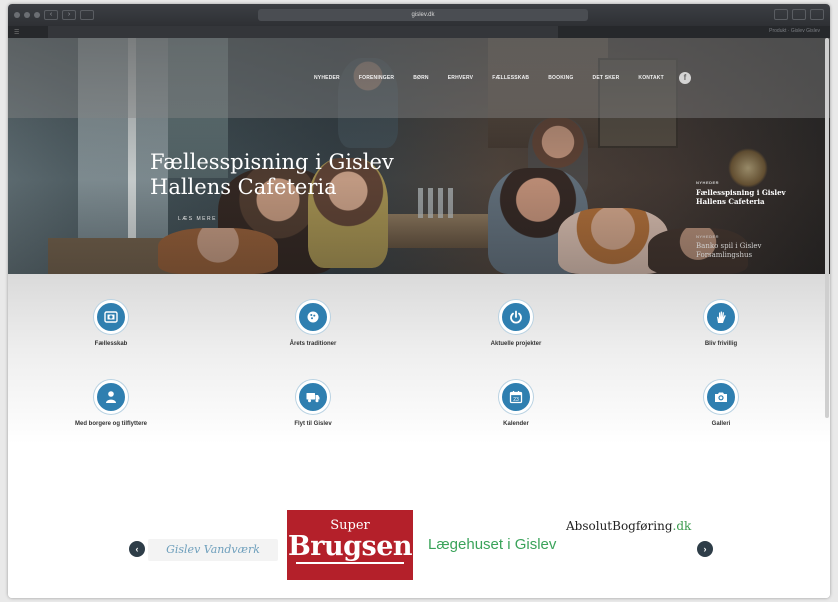  I want to click on person-icon, so click(111, 397).